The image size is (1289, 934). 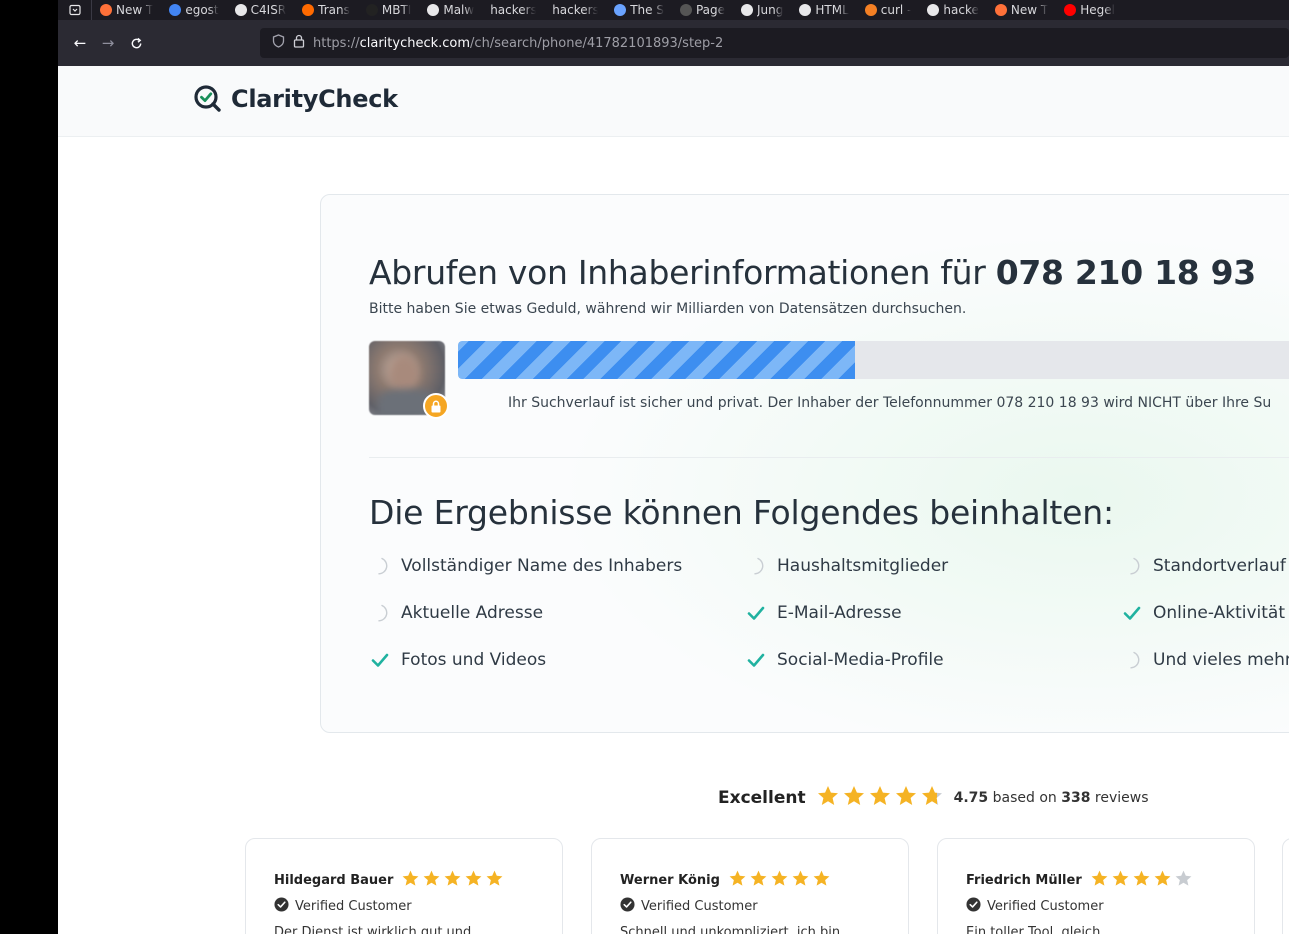 I want to click on reload-icon, so click(x=136, y=43).